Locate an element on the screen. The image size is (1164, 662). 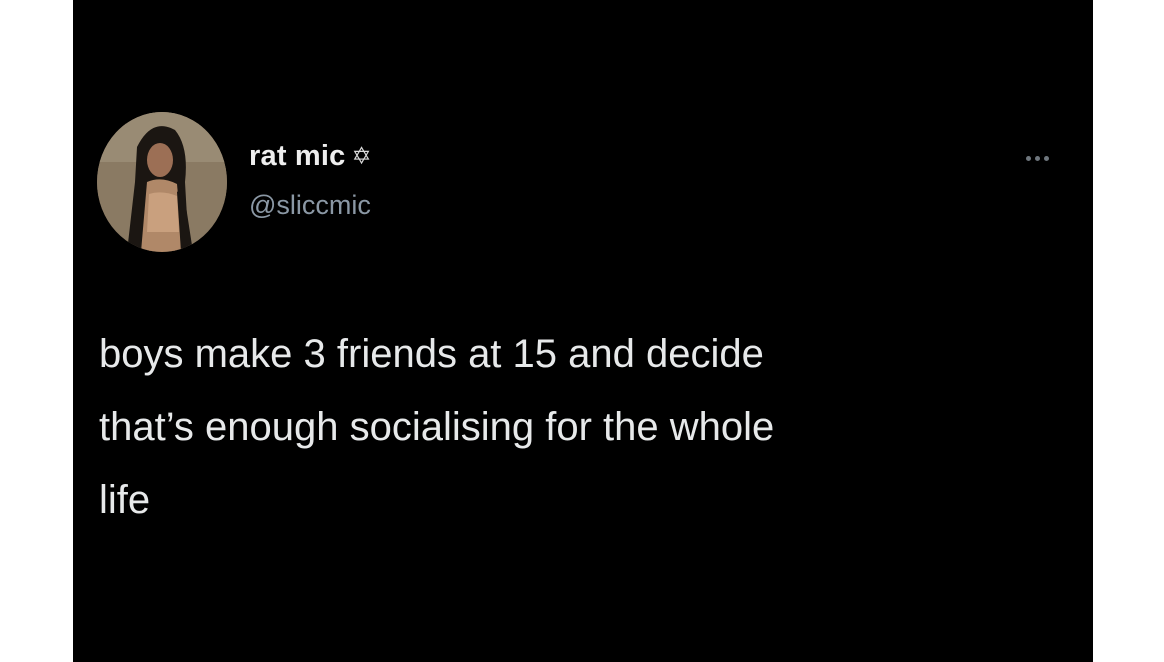
avatar-image is located at coordinates (162, 182).